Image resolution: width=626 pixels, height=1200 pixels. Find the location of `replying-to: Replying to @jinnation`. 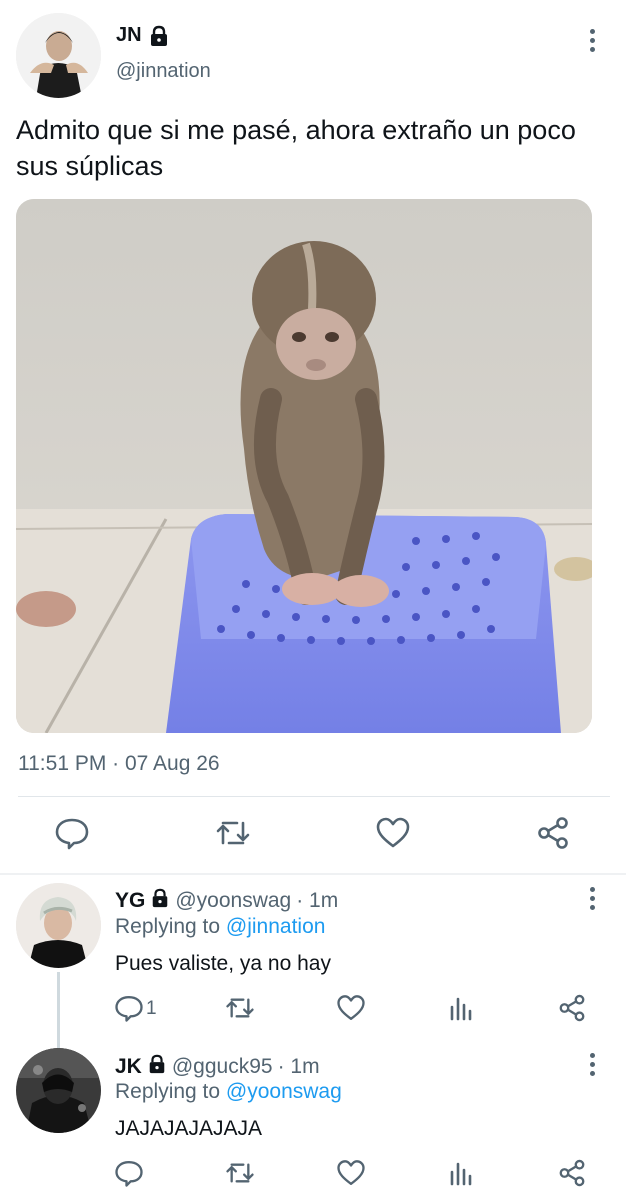

replying-to: Replying to @jinnation is located at coordinates (220, 927).